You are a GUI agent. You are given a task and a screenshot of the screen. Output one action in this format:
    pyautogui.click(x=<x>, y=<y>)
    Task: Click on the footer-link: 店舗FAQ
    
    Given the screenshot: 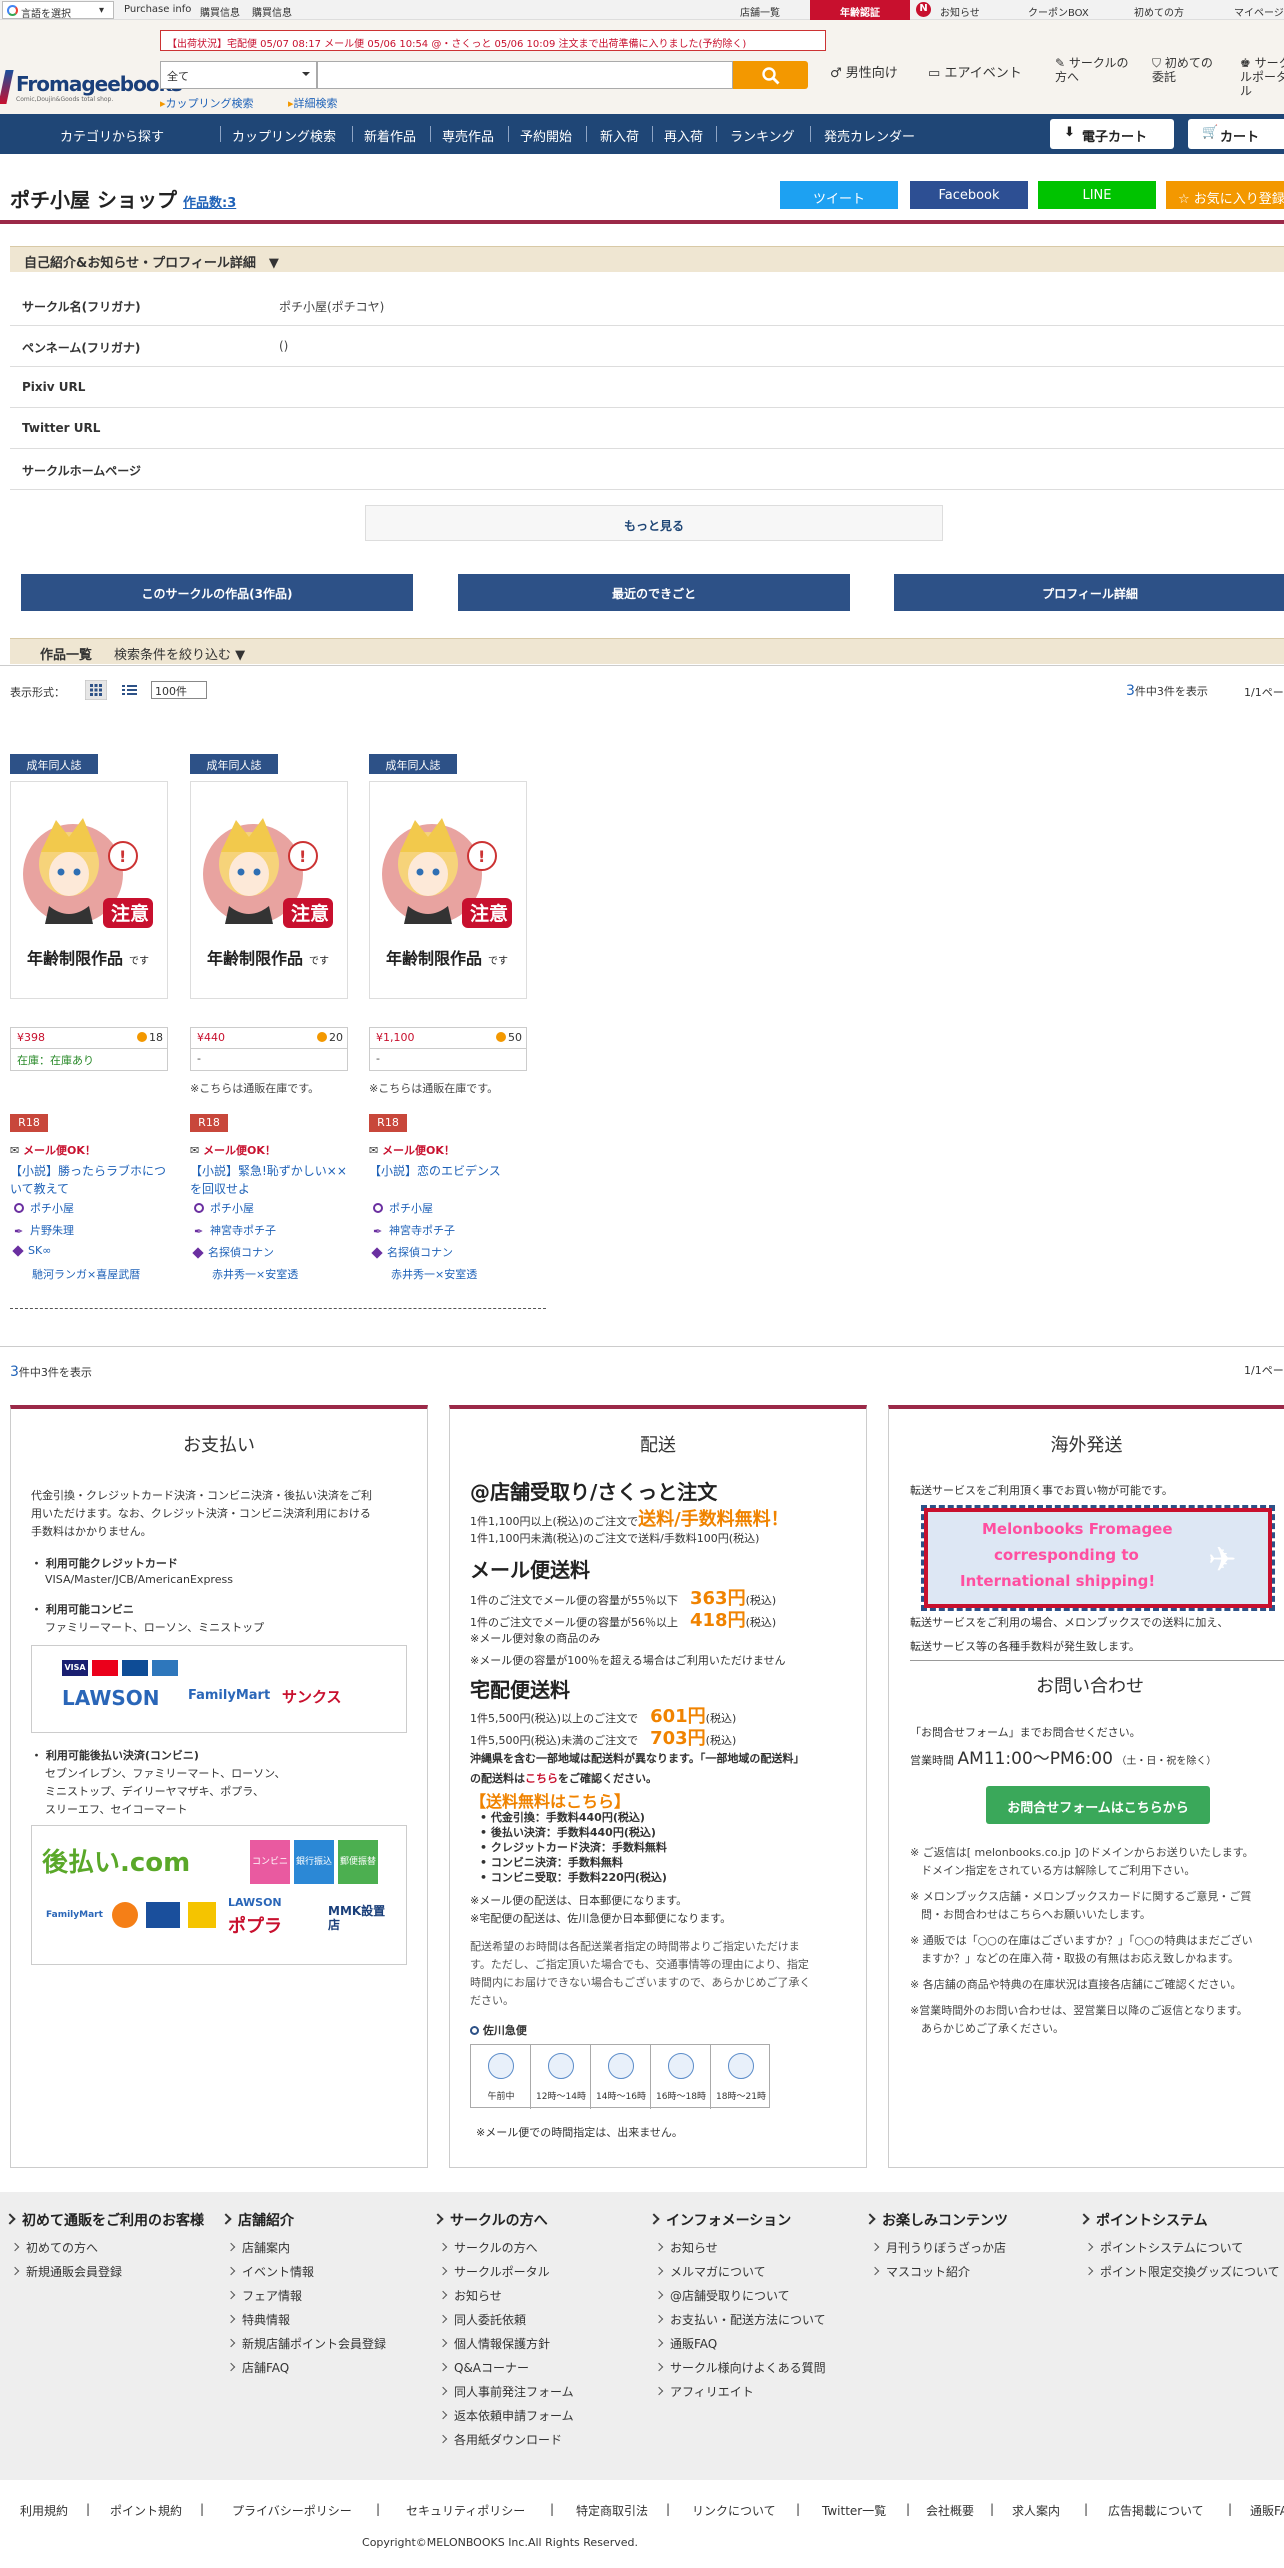 What is the action you would take?
    pyautogui.click(x=304, y=2368)
    